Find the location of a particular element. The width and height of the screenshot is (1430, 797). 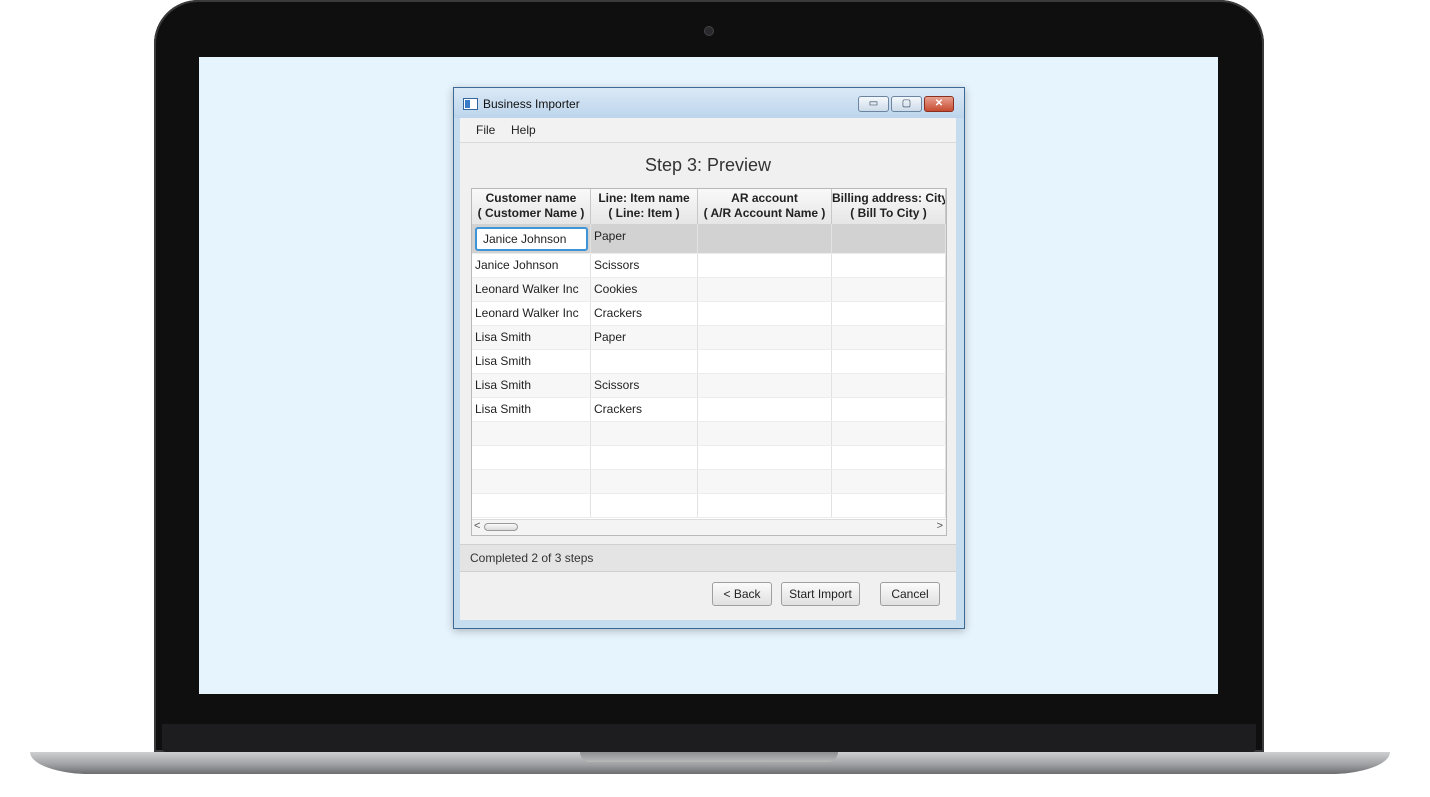

scroll-left-icon: < is located at coordinates (477, 526).